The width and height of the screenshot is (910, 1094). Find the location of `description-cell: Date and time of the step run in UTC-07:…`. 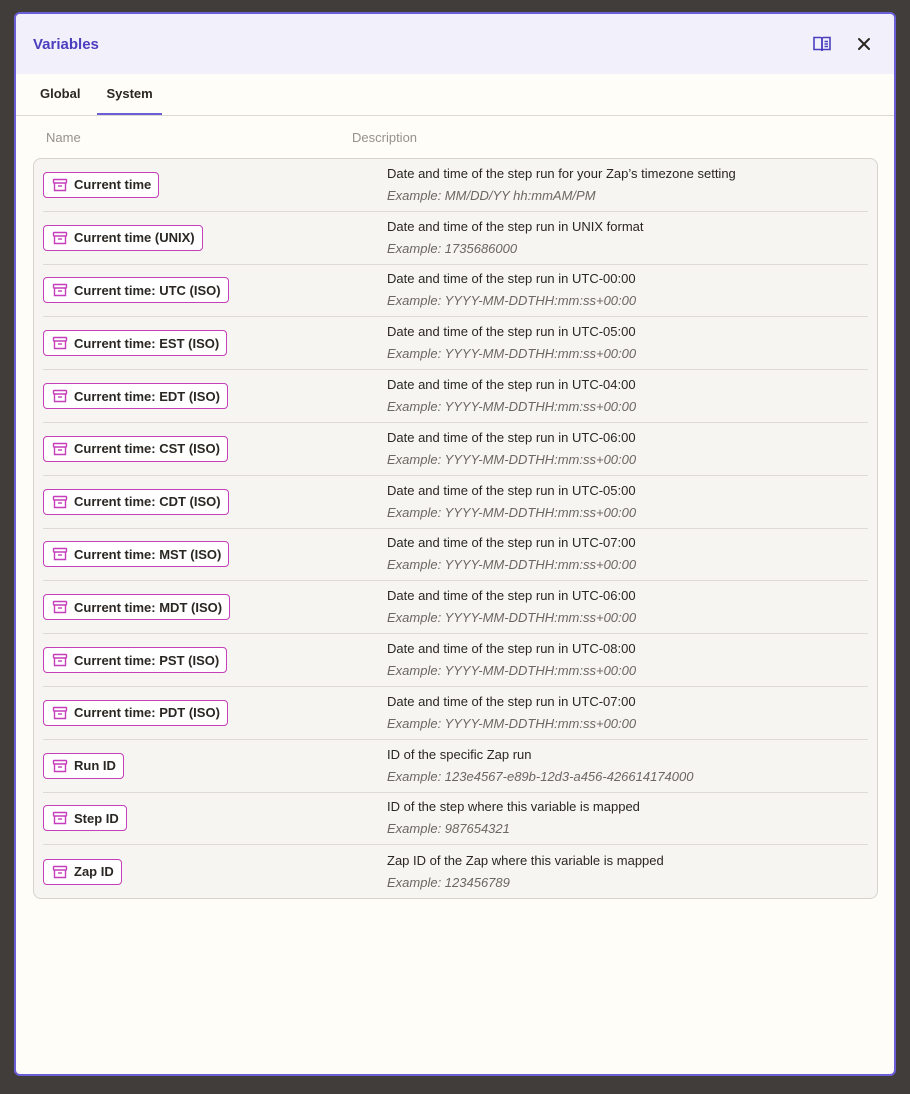

description-cell: Date and time of the step run in UTC-07:… is located at coordinates (627, 554).